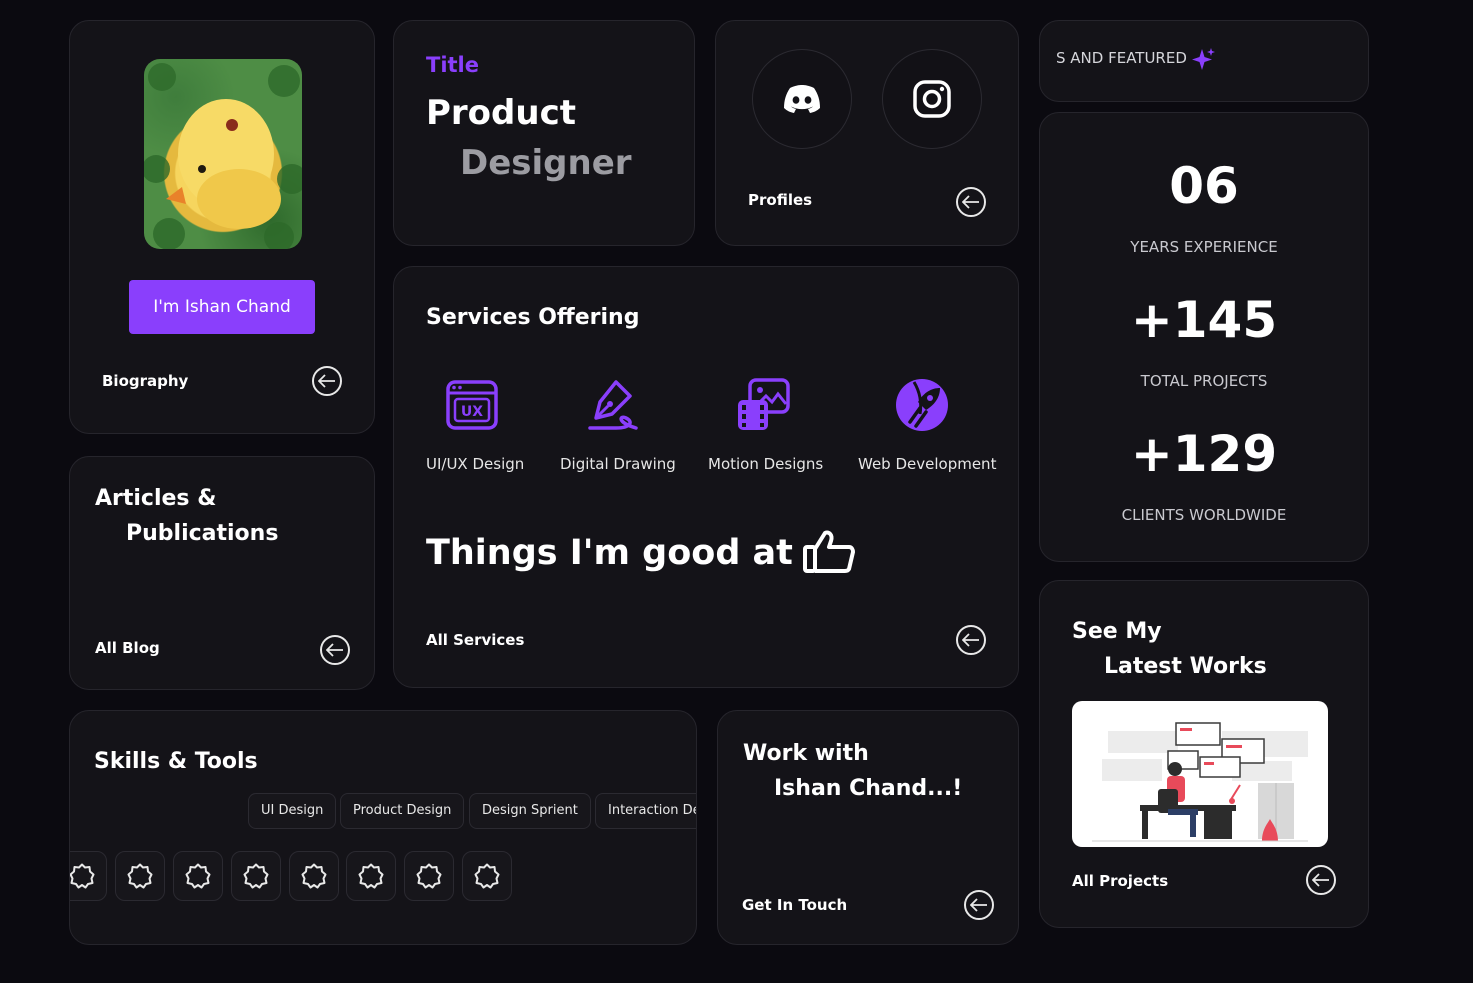  Describe the element at coordinates (453, 65) in the screenshot. I see `title-eyebrow: Title` at that location.